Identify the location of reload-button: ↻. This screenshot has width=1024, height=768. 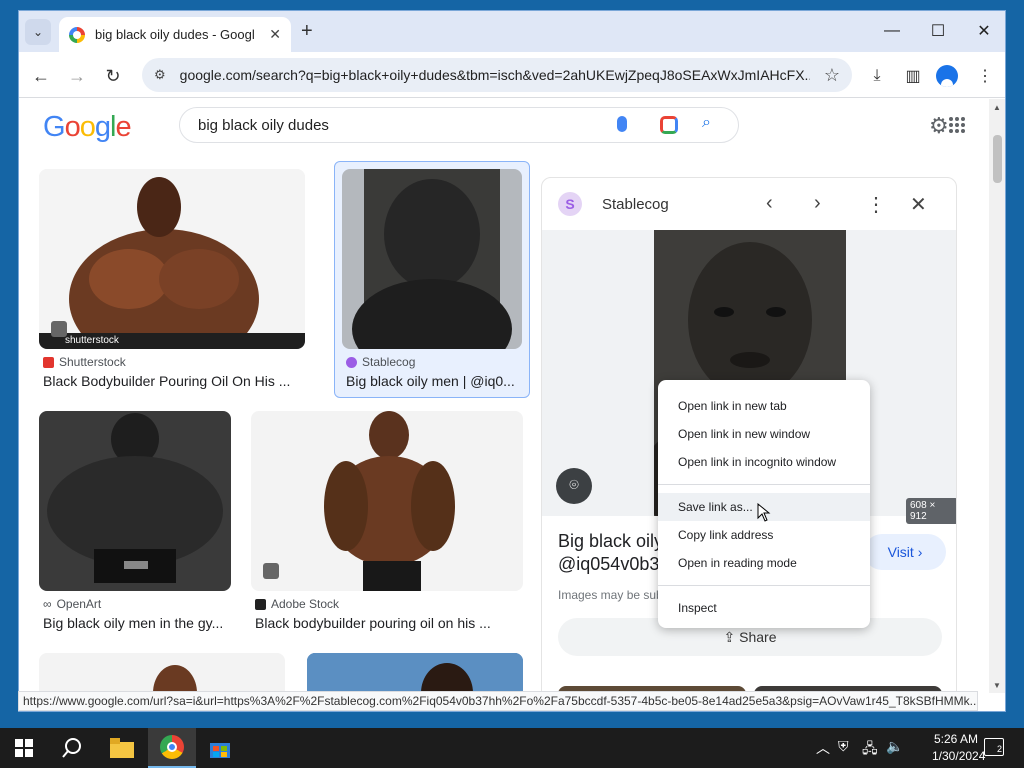
(113, 76).